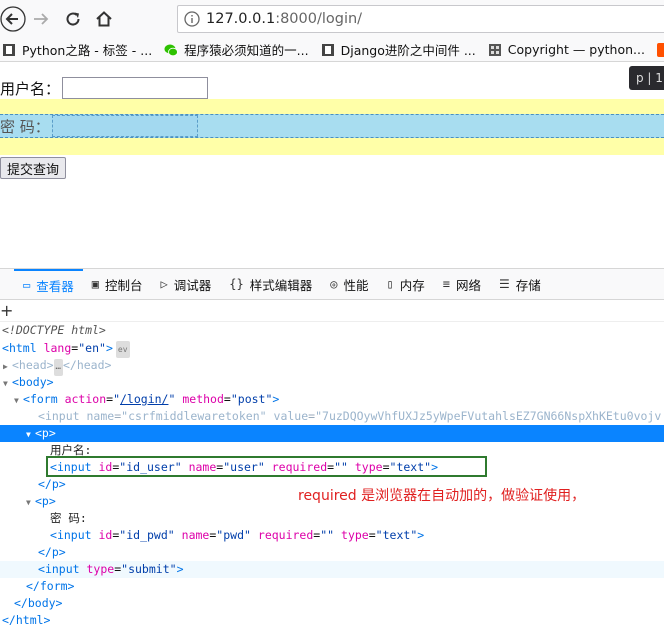  I want to click on password-row: 密 码：, so click(332, 126).